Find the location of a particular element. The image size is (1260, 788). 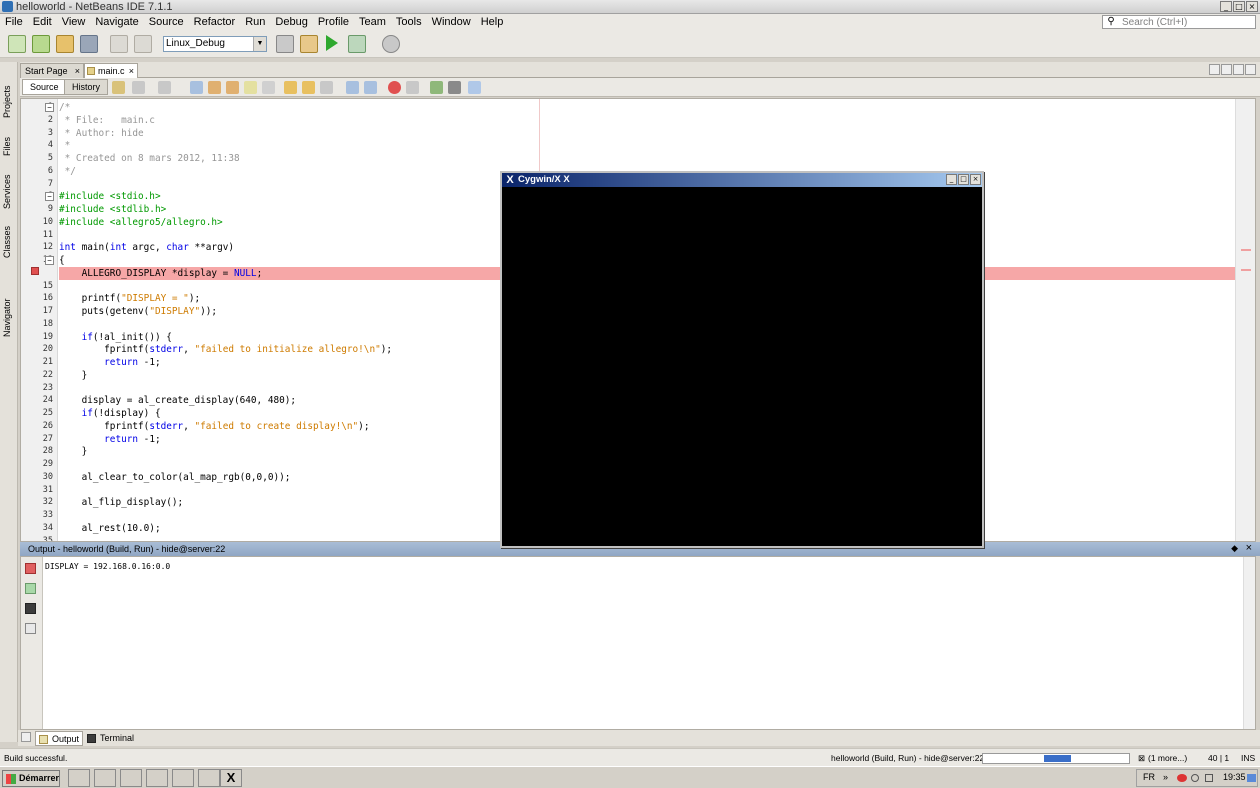

save-all-icon is located at coordinates (89, 44).